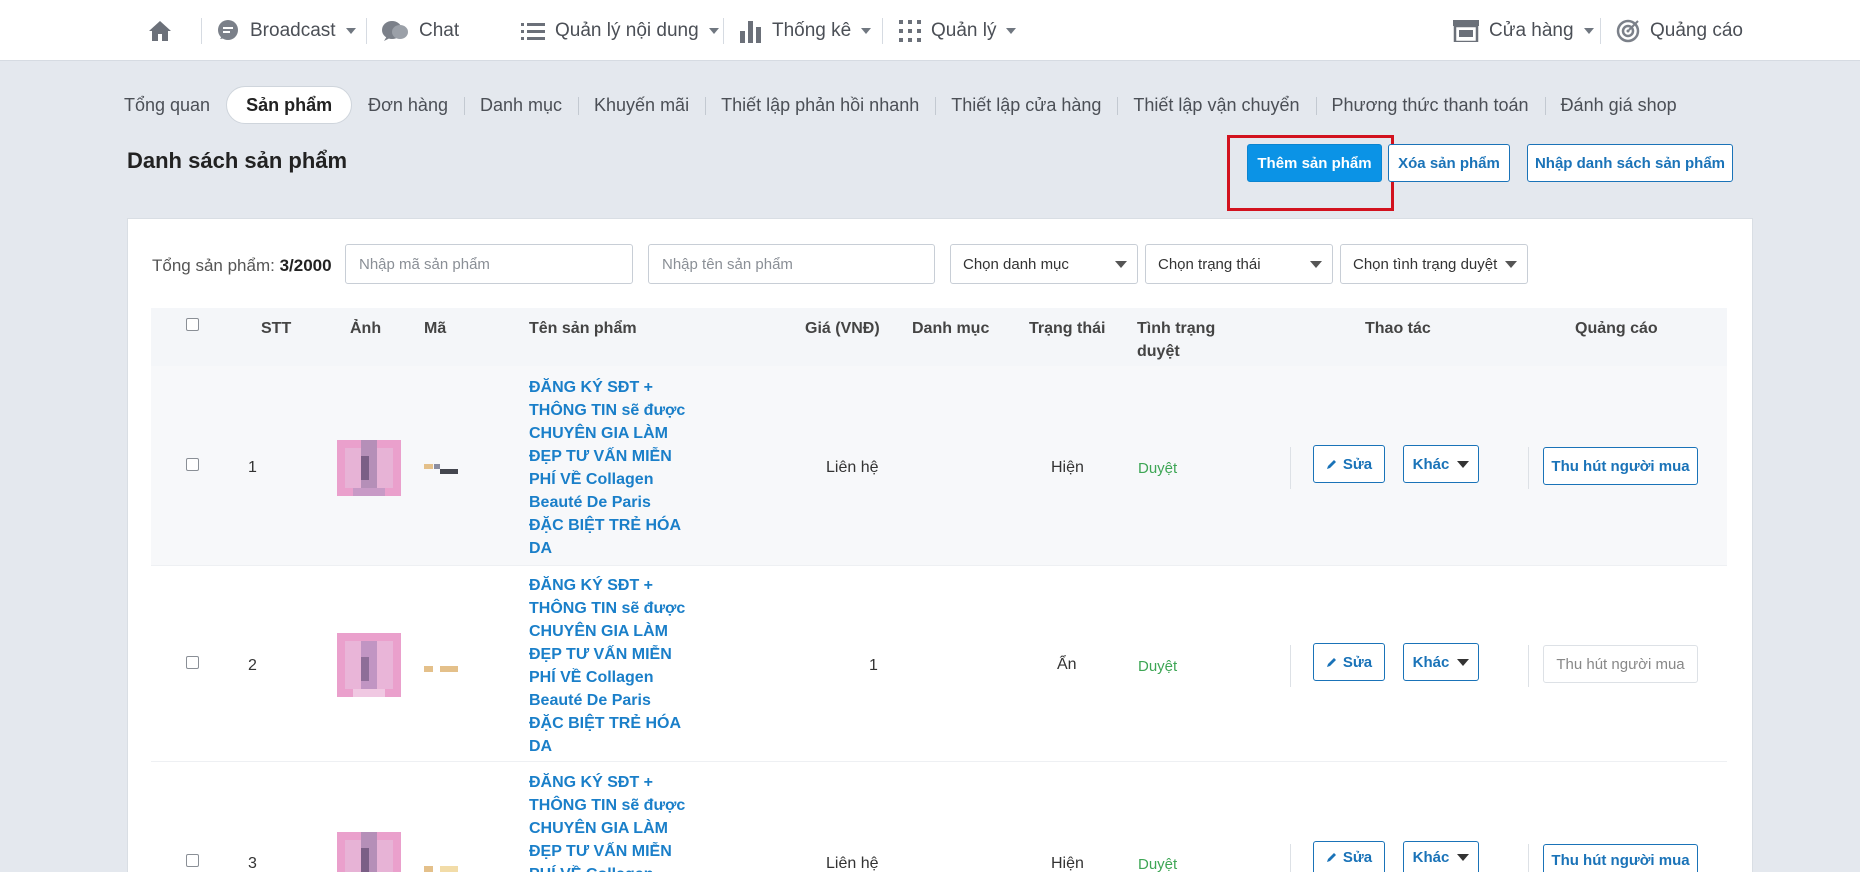  I want to click on product-name-line: PHÍ VỀ Collagen, so click(591, 479).